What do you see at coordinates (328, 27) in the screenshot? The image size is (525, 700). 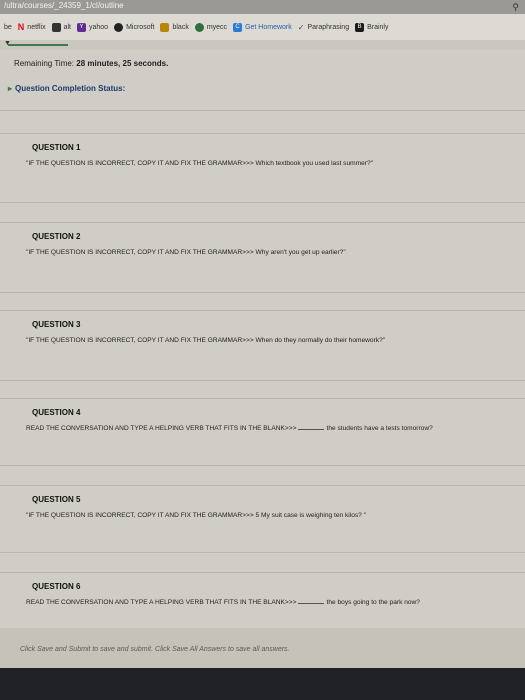 I see `bookmark-label: Paraphrasing` at bounding box center [328, 27].